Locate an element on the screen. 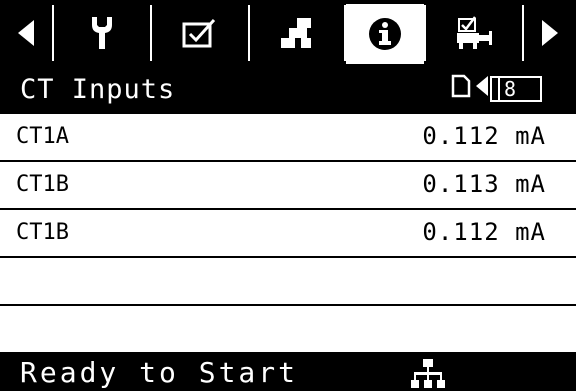  page-indicator is located at coordinates (470, 86).